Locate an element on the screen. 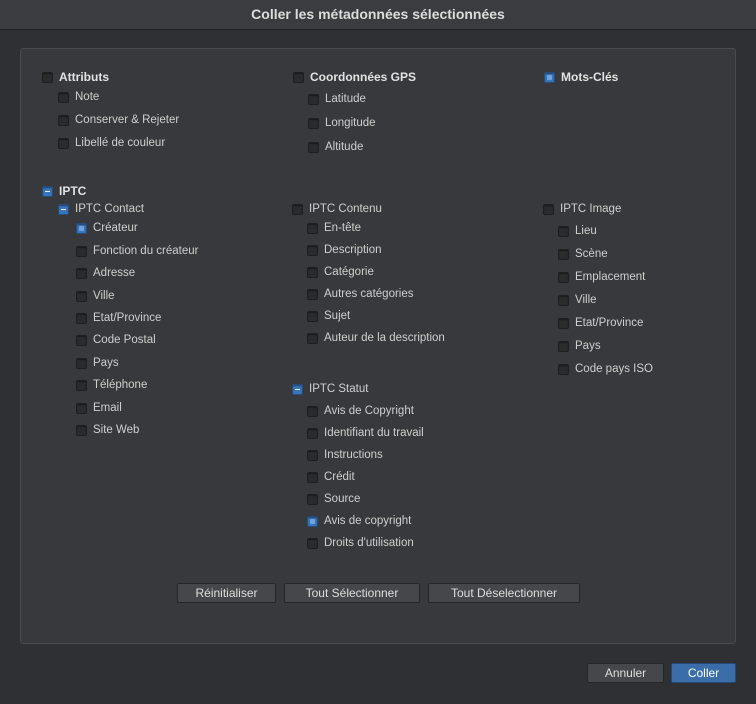  checkbox-categorie: Catégorie is located at coordinates (340, 272).